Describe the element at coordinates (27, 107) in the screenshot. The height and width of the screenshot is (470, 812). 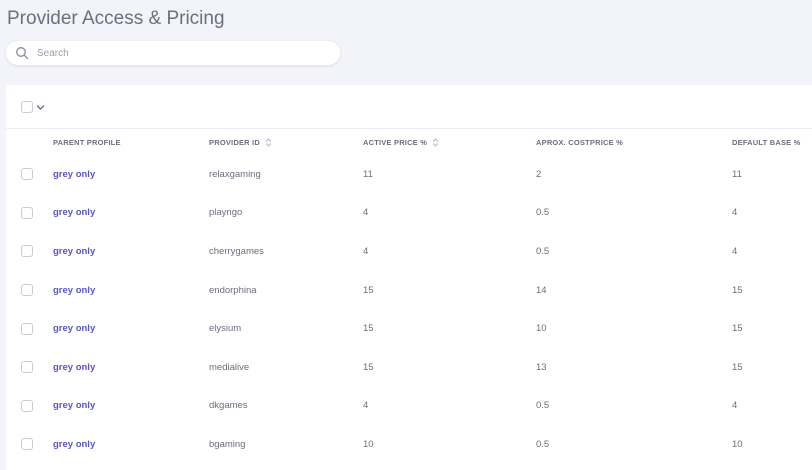
I see `select-all-checkbox` at that location.